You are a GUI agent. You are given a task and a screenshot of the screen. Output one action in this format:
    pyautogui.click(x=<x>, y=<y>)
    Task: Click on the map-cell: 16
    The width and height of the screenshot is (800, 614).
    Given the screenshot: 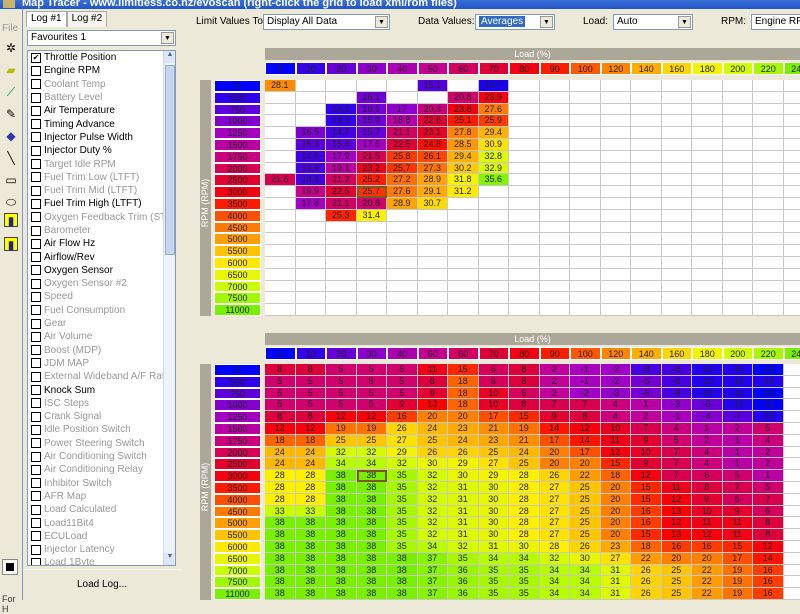 What is the action you would take?
    pyautogui.click(x=768, y=571)
    